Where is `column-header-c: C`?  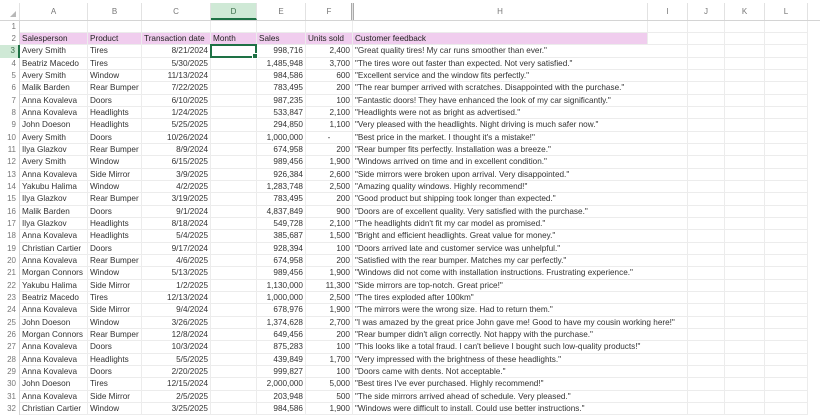 column-header-c: C is located at coordinates (176, 11).